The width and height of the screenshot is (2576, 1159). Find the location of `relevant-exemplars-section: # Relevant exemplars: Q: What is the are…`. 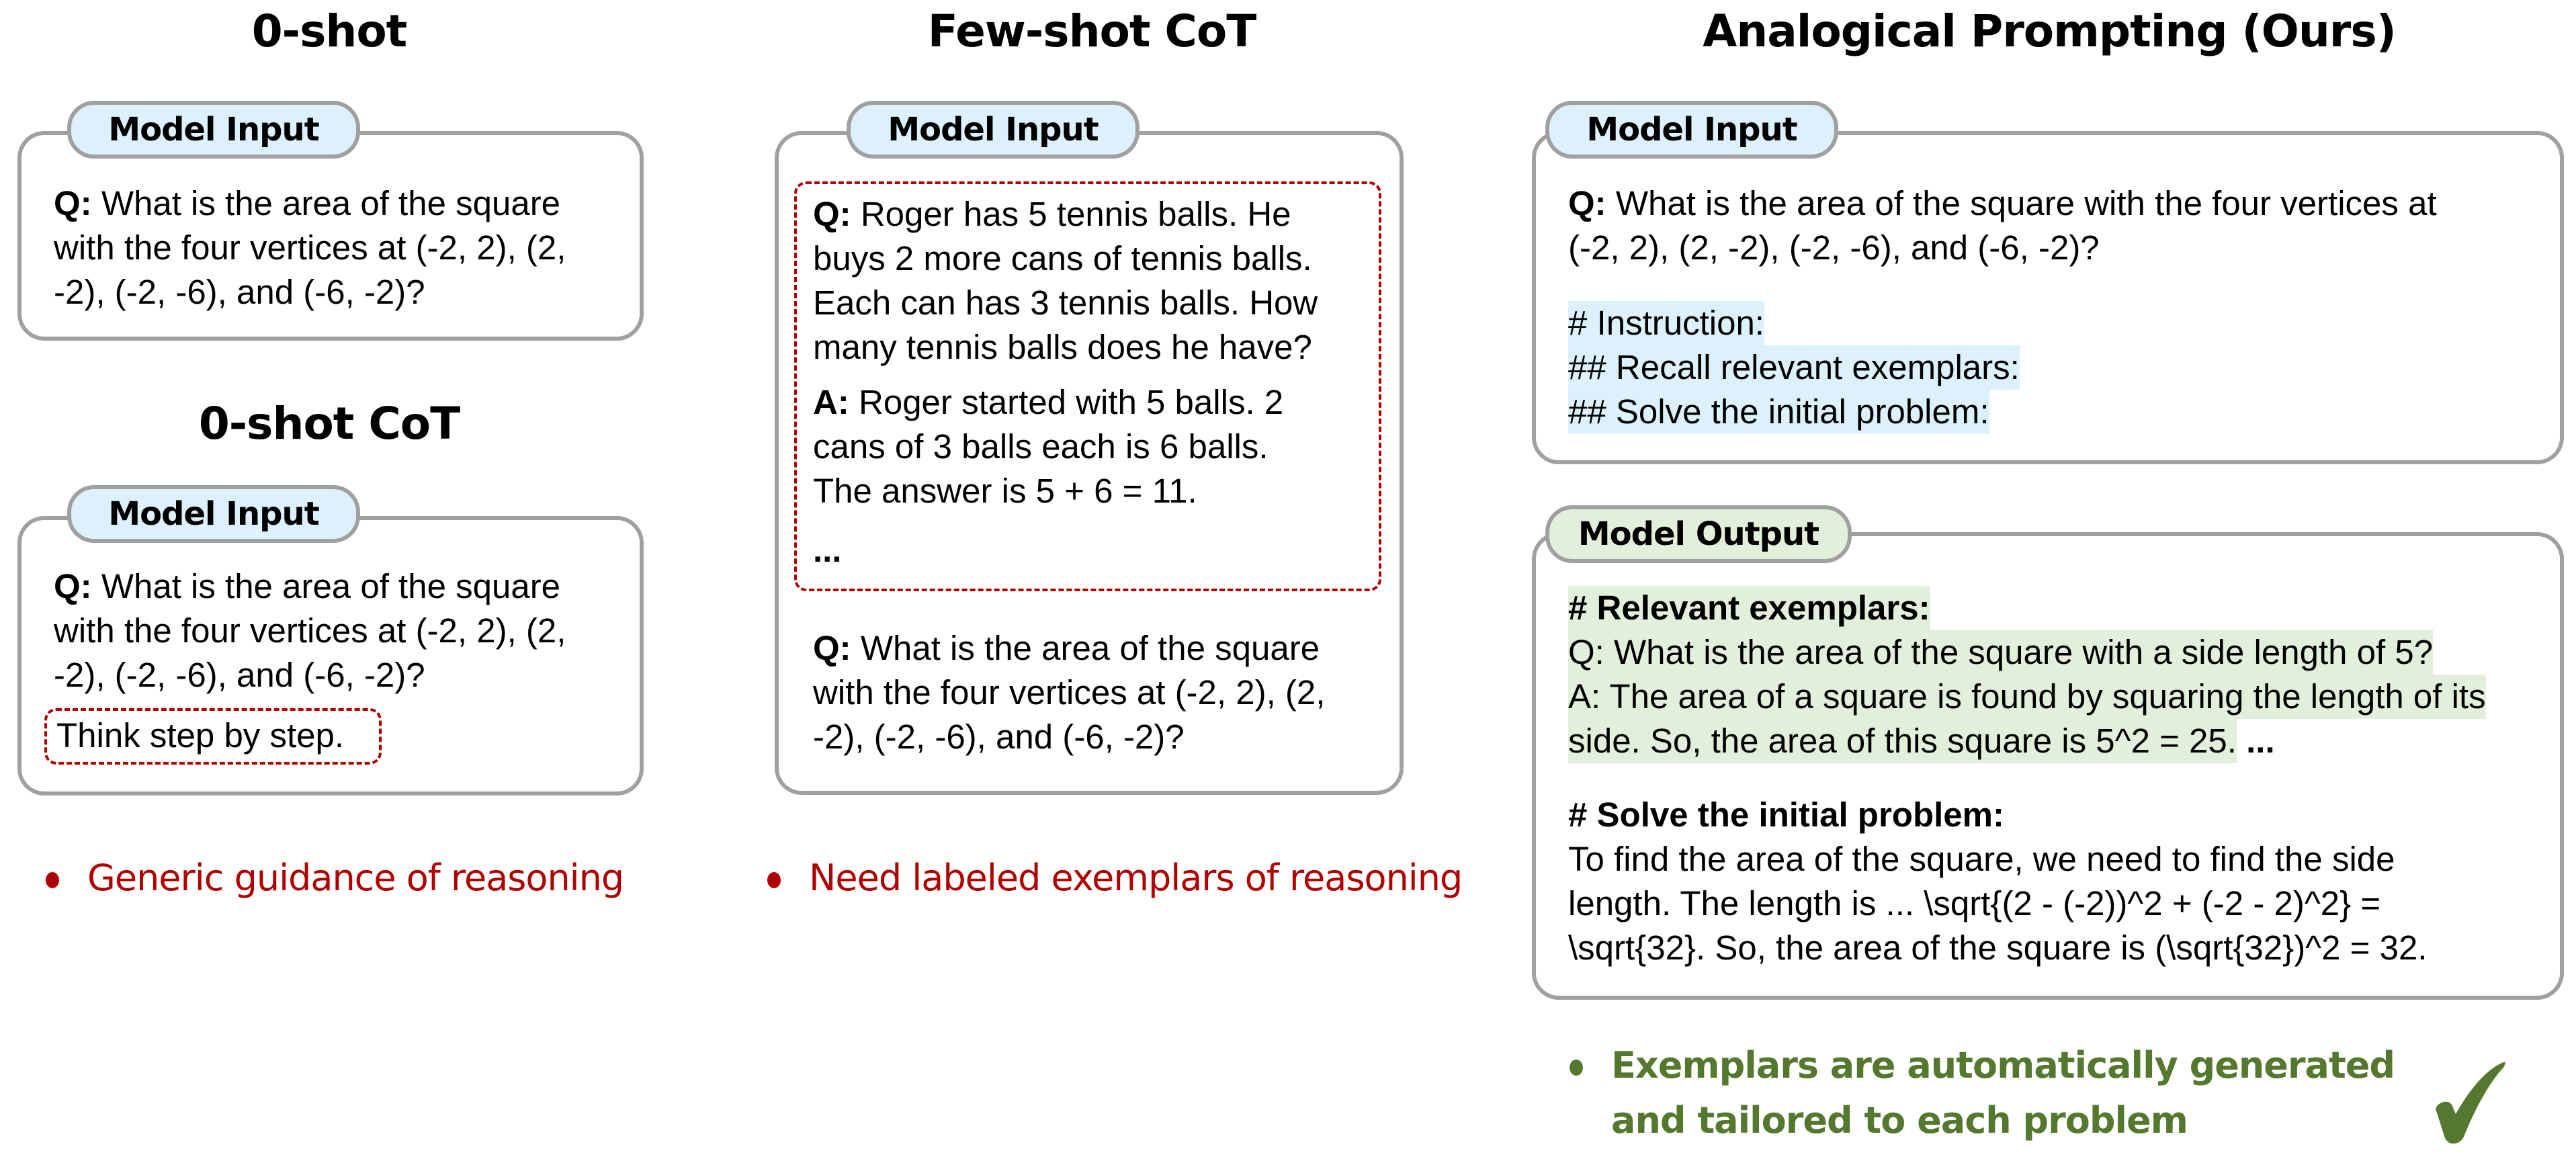

relevant-exemplars-section: # Relevant exemplars: Q: What is the are… is located at coordinates (2027, 674).